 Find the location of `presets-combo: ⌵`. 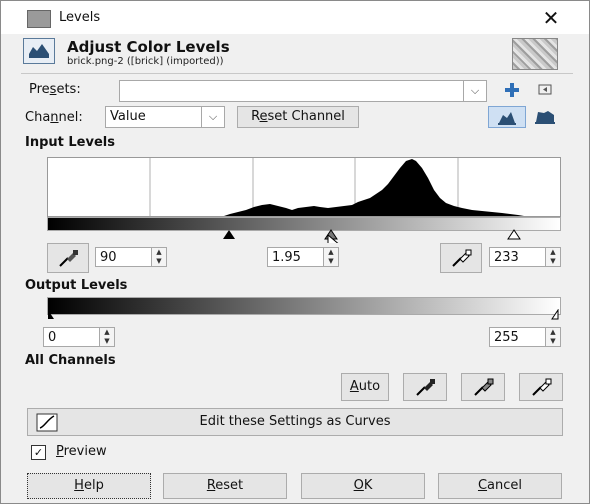

presets-combo: ⌵ is located at coordinates (303, 91).